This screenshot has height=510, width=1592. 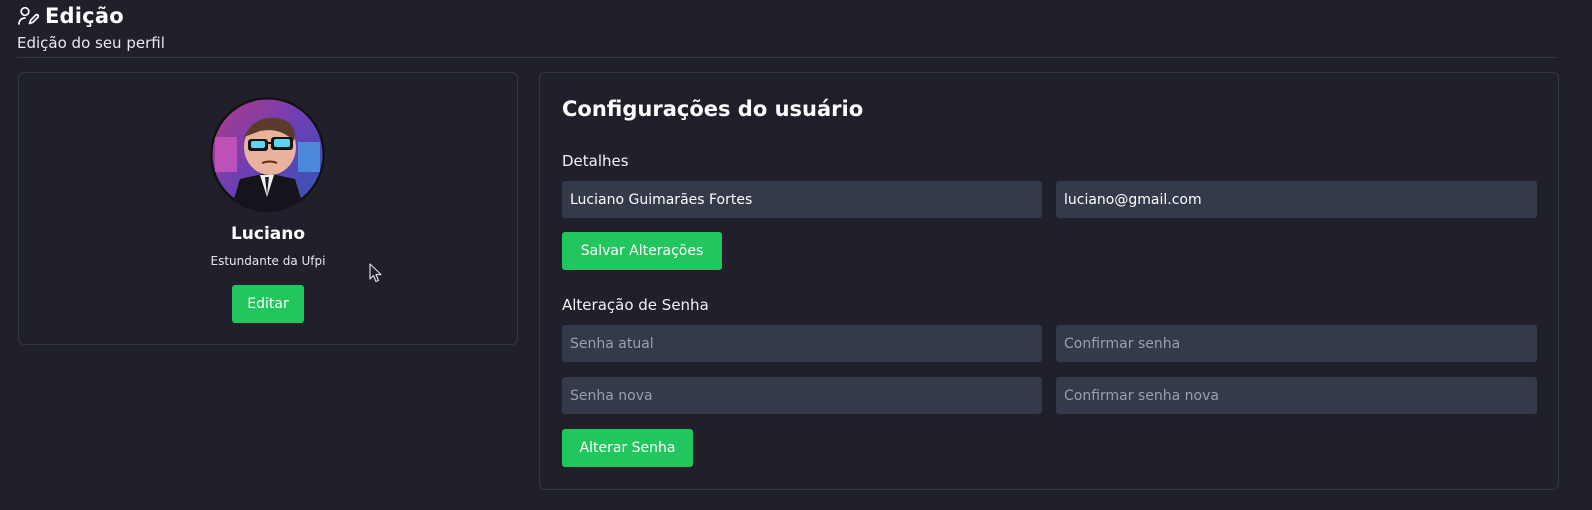 I want to click on user-edit-icon, so click(x=28, y=16).